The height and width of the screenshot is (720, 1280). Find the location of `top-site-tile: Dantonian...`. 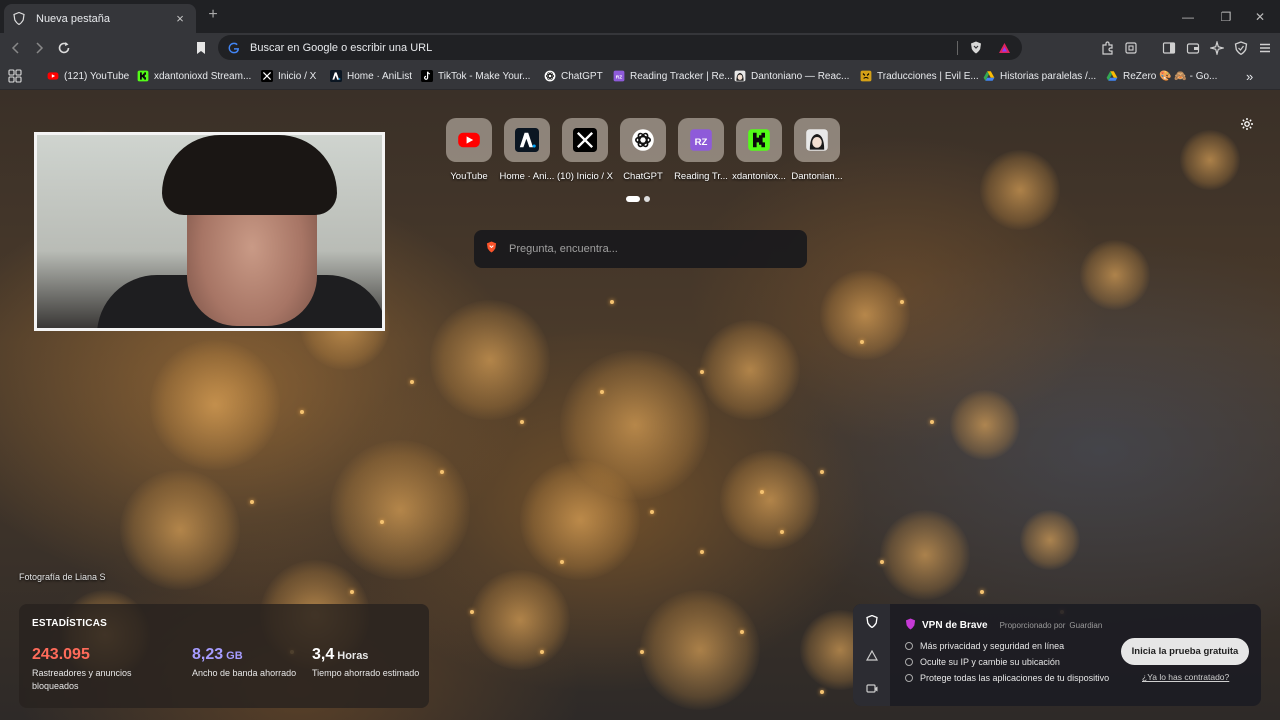

top-site-tile: Dantonian... is located at coordinates (817, 153).